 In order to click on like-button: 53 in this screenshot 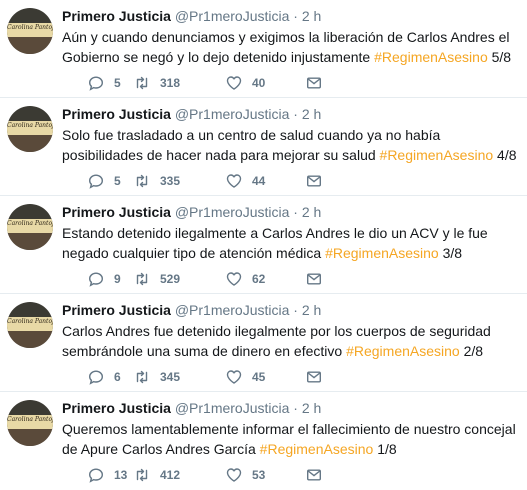, I will do `click(245, 475)`.